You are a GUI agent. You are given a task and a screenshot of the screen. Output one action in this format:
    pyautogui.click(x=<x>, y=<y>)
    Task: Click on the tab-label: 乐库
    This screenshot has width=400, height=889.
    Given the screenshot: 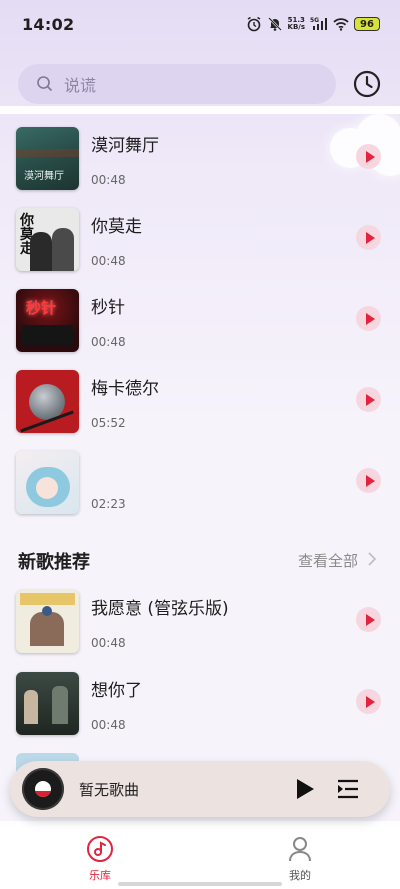 What is the action you would take?
    pyautogui.click(x=100, y=875)
    